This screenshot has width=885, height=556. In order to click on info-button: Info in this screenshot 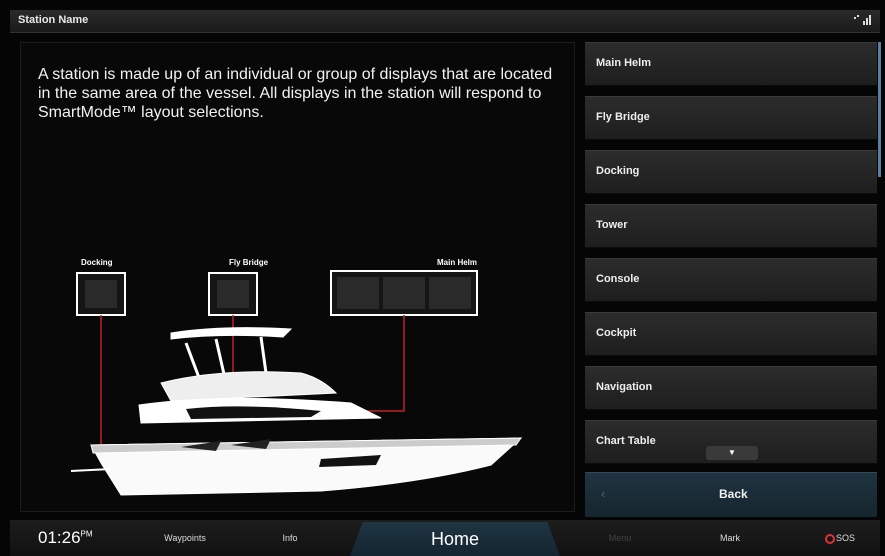, I will do `click(290, 538)`.